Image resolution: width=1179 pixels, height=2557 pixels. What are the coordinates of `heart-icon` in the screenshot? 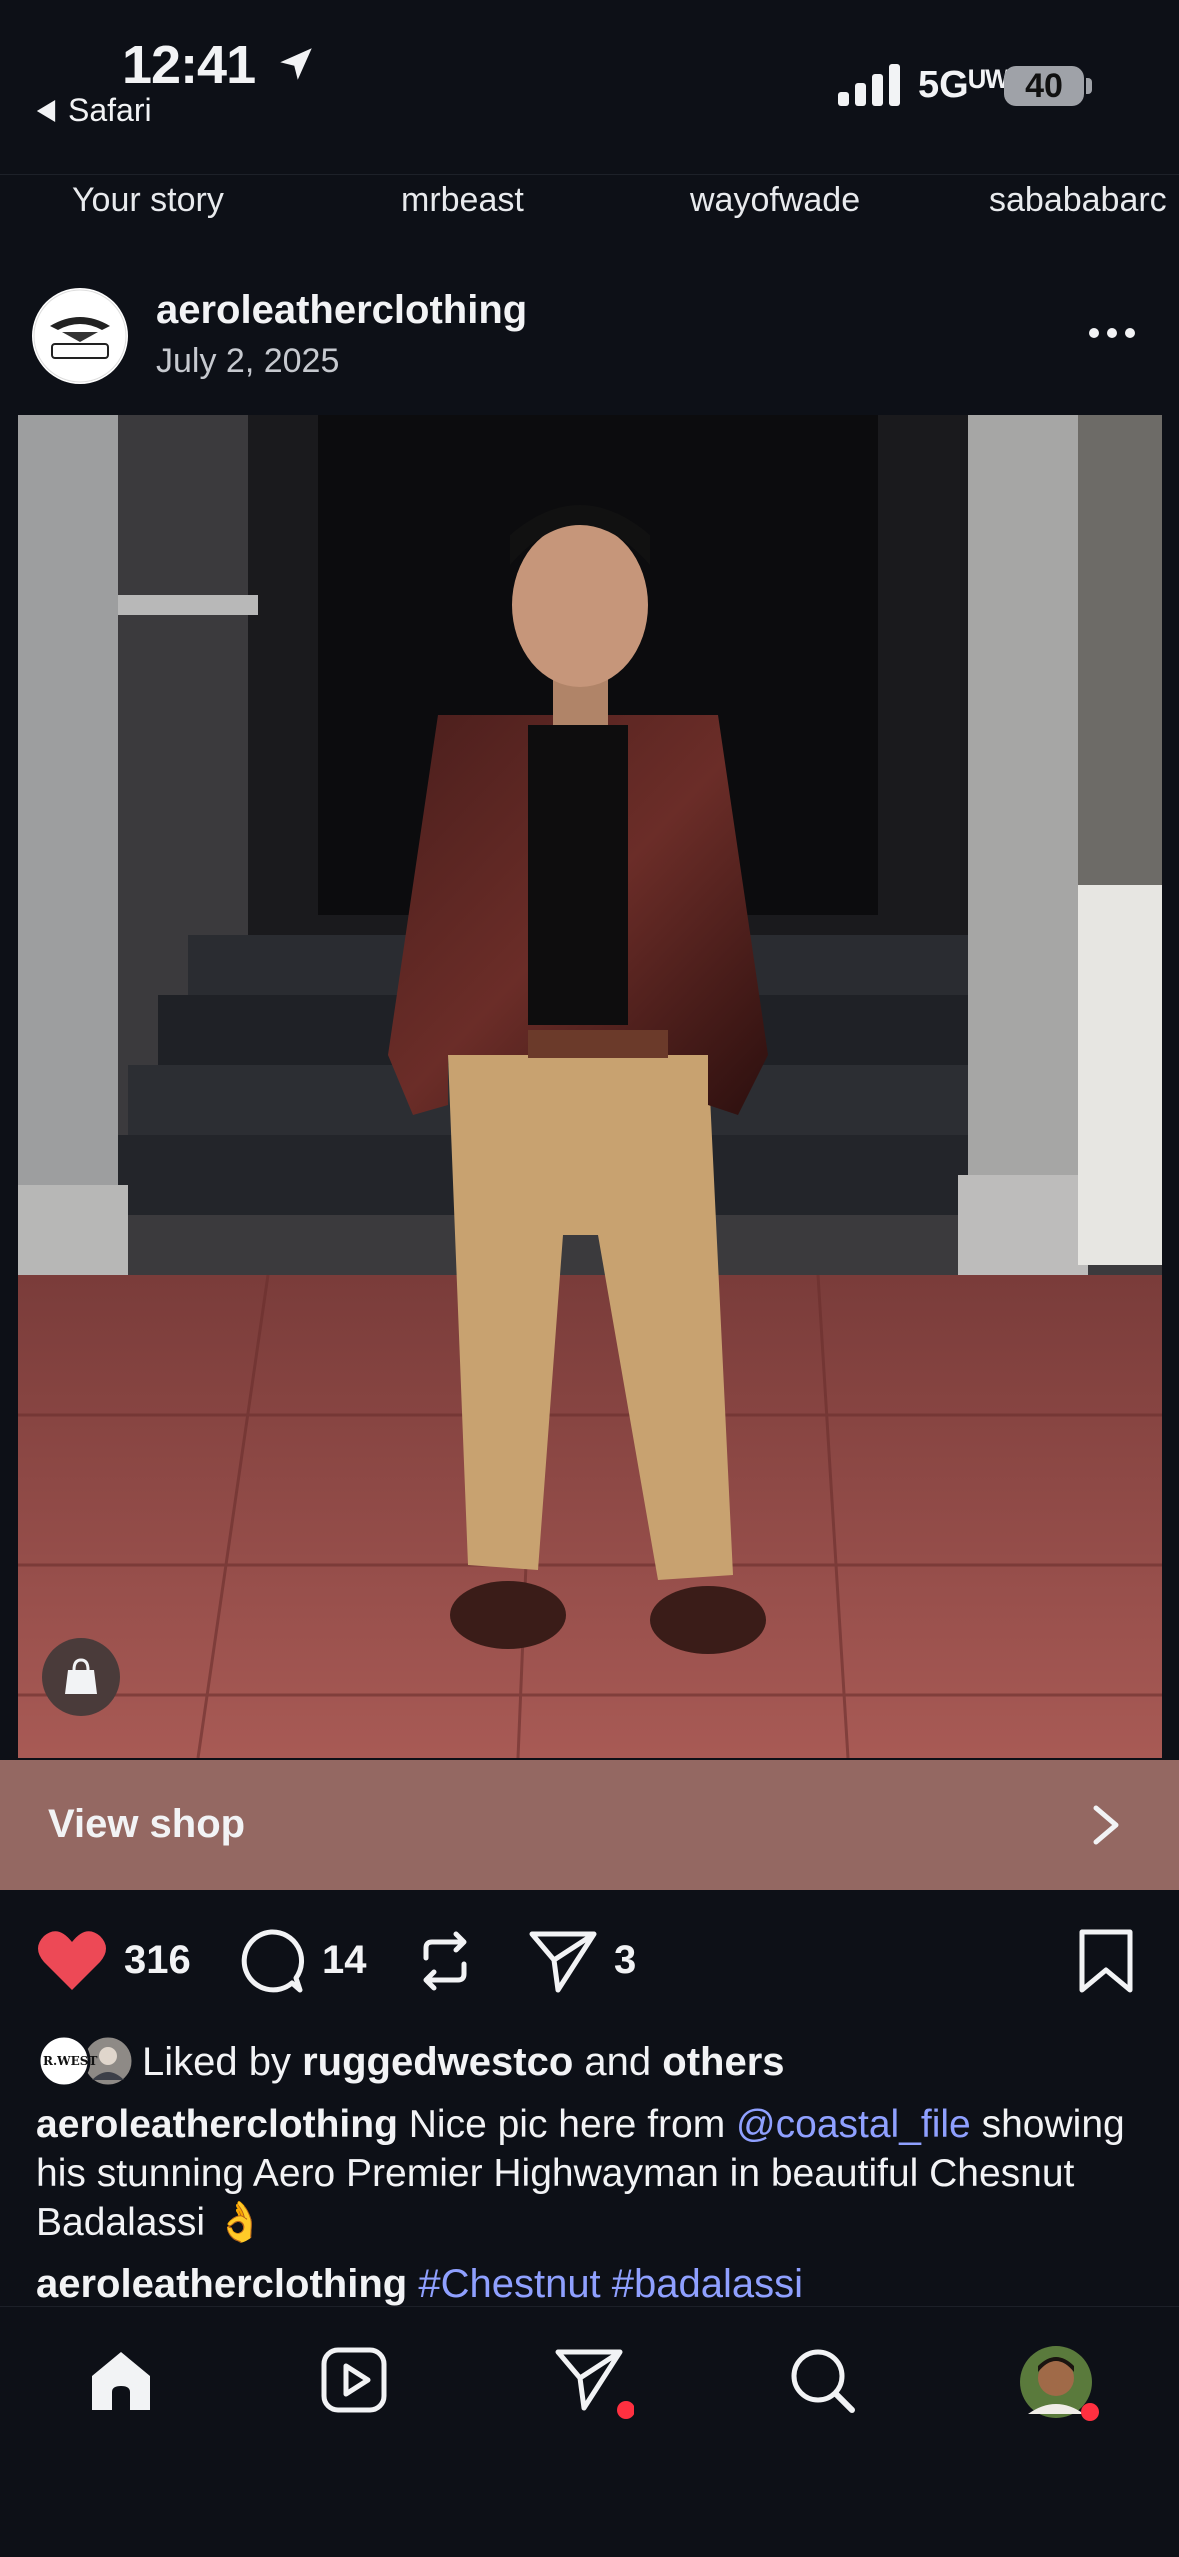 It's located at (72, 1960).